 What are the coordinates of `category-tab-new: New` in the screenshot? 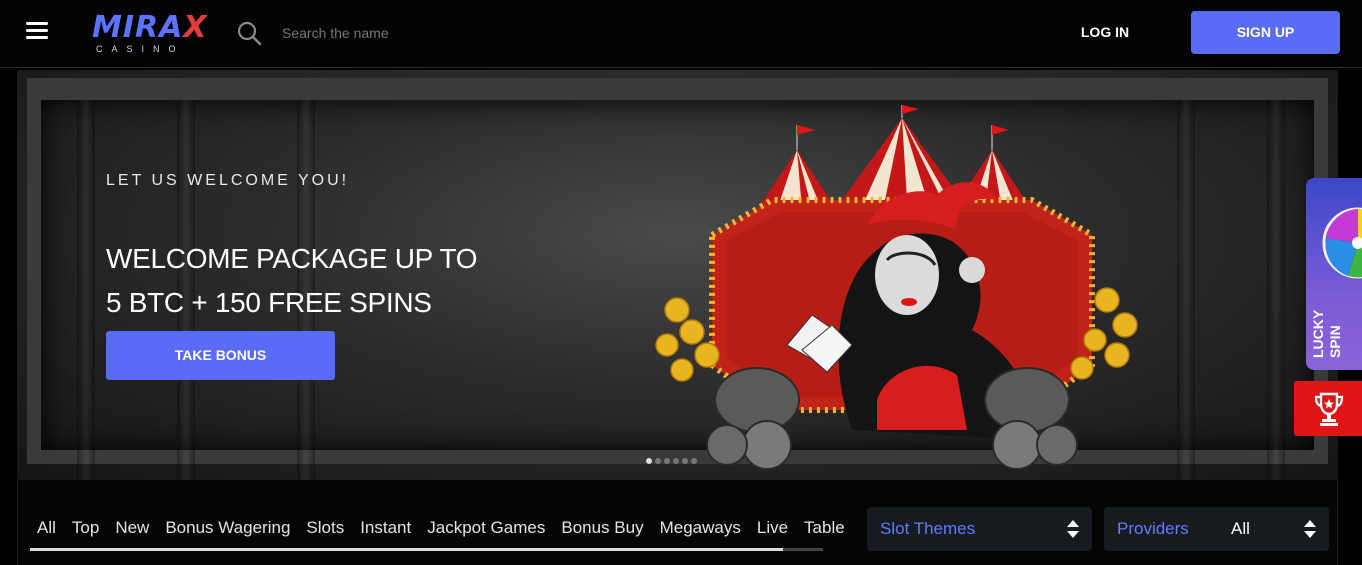 It's located at (132, 528).